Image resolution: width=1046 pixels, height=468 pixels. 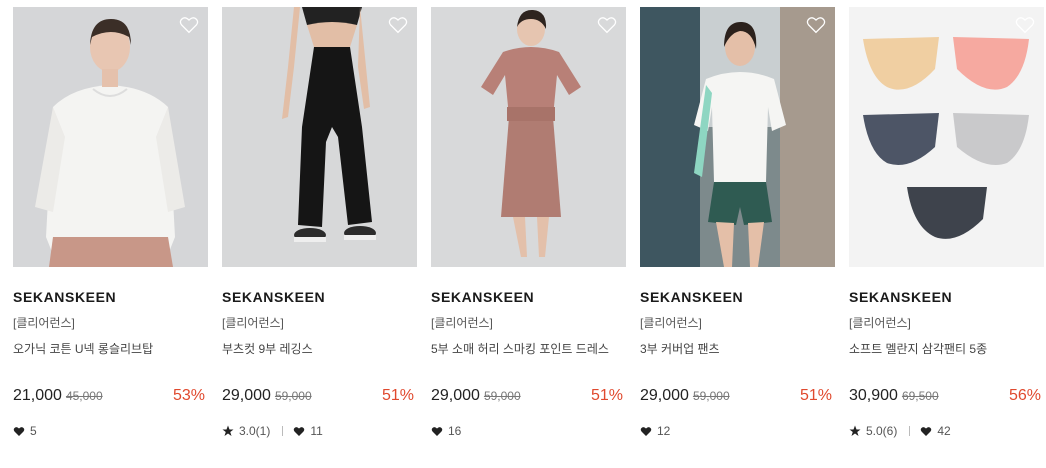 What do you see at coordinates (37, 395) in the screenshot?
I see `sale-price: 21,000` at bounding box center [37, 395].